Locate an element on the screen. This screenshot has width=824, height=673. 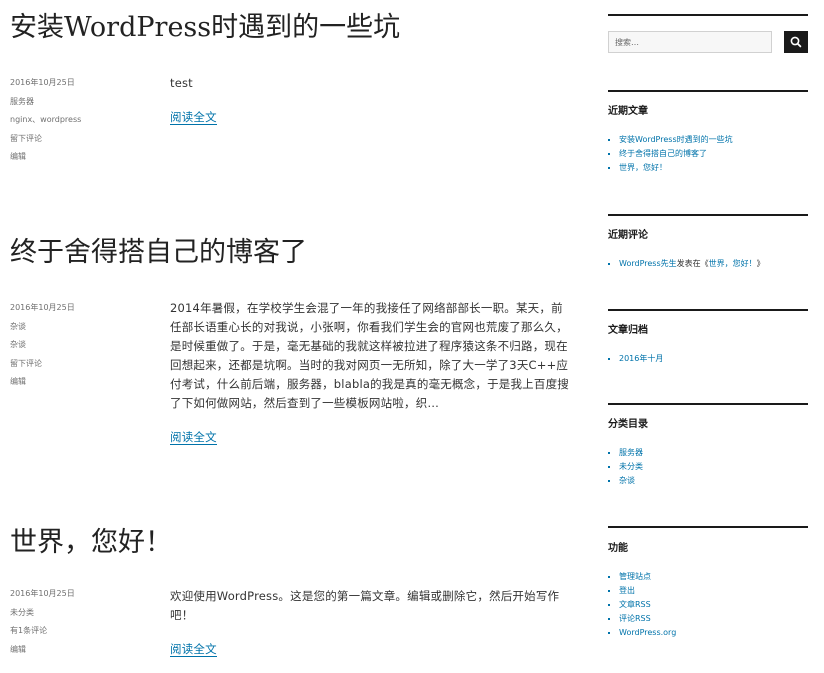
search-icon is located at coordinates (796, 42).